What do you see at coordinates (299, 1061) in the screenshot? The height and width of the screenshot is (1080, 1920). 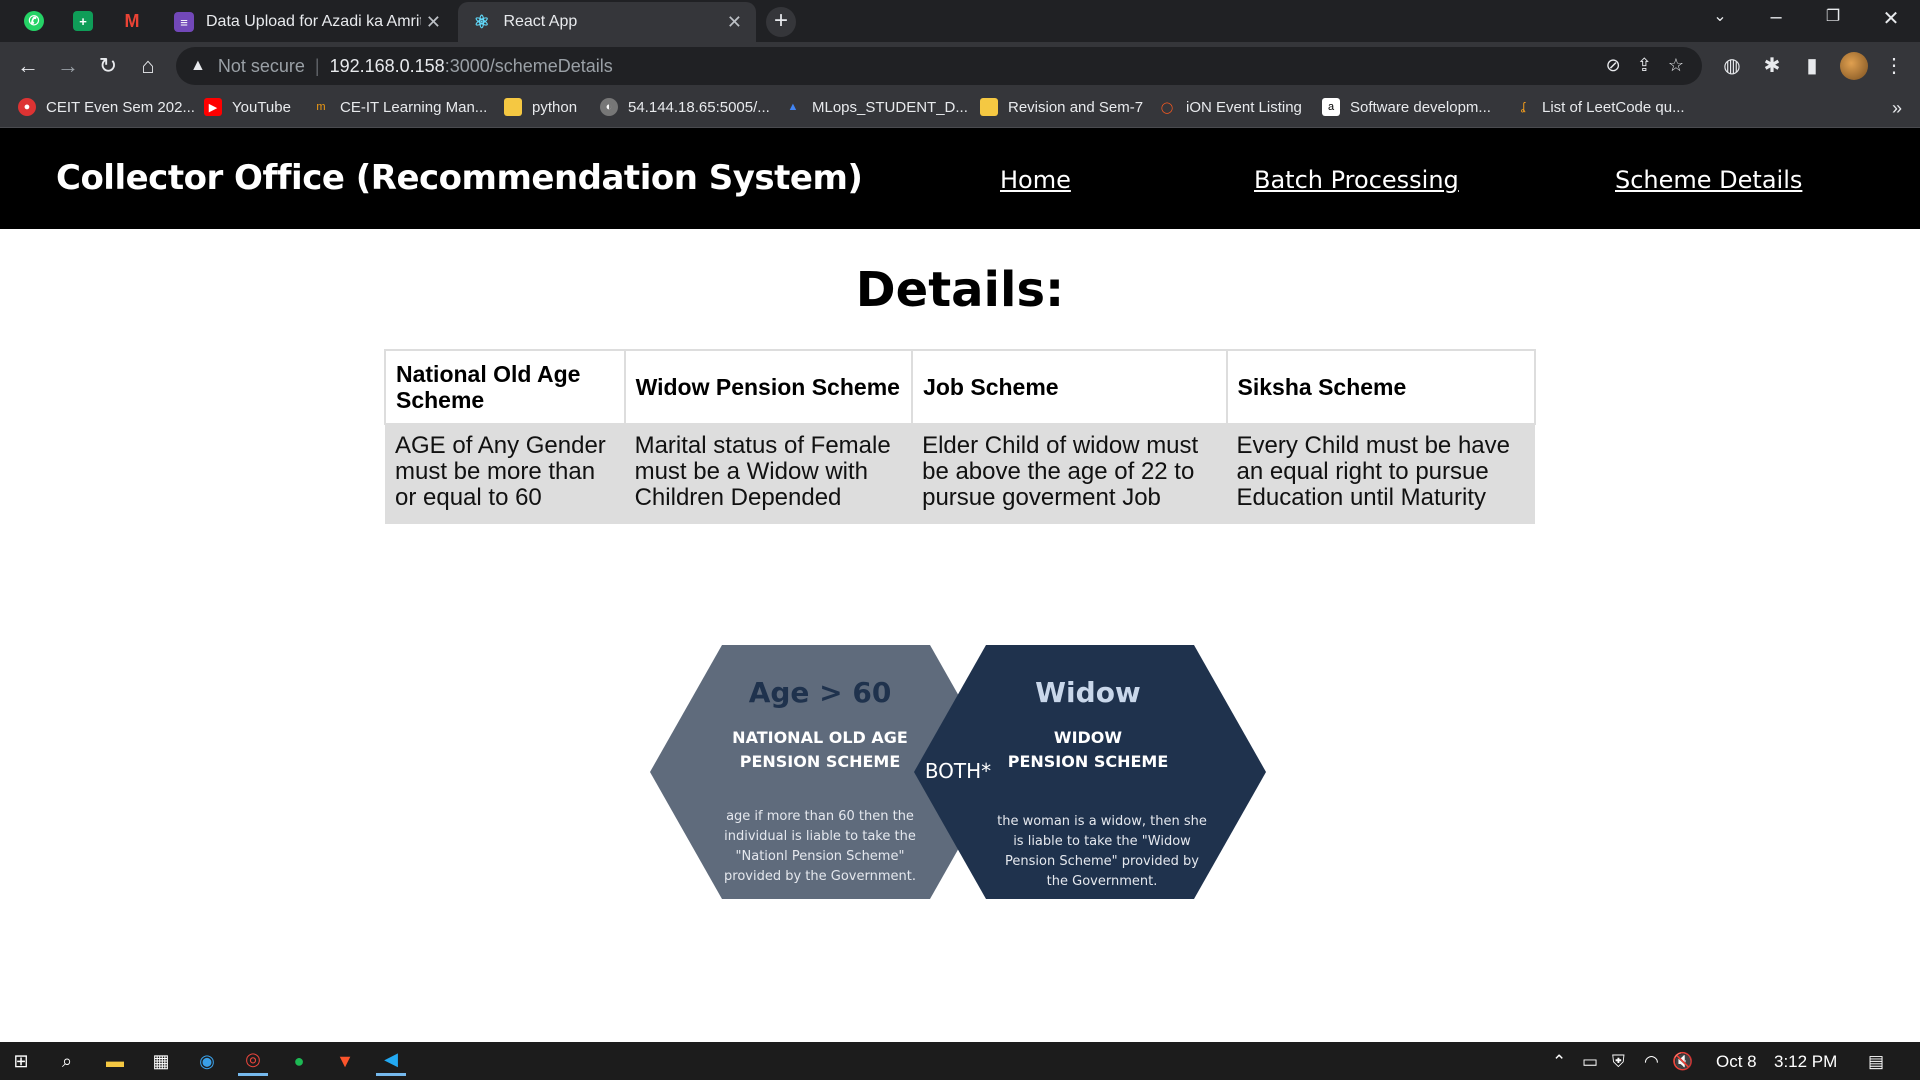 I see `spotify-icon: ●` at bounding box center [299, 1061].